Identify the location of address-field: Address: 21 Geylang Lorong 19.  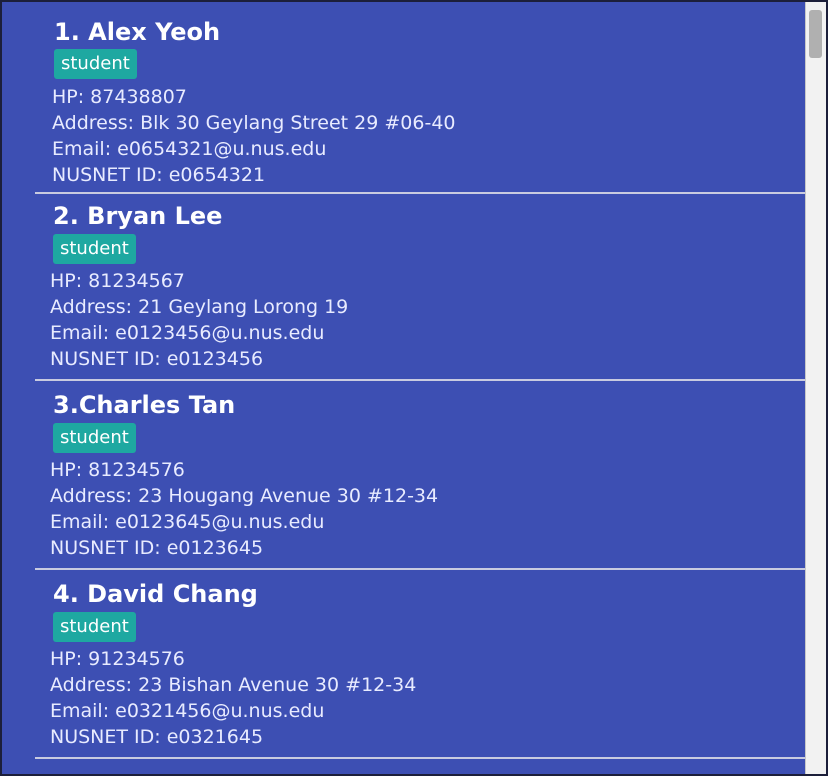
(199, 307).